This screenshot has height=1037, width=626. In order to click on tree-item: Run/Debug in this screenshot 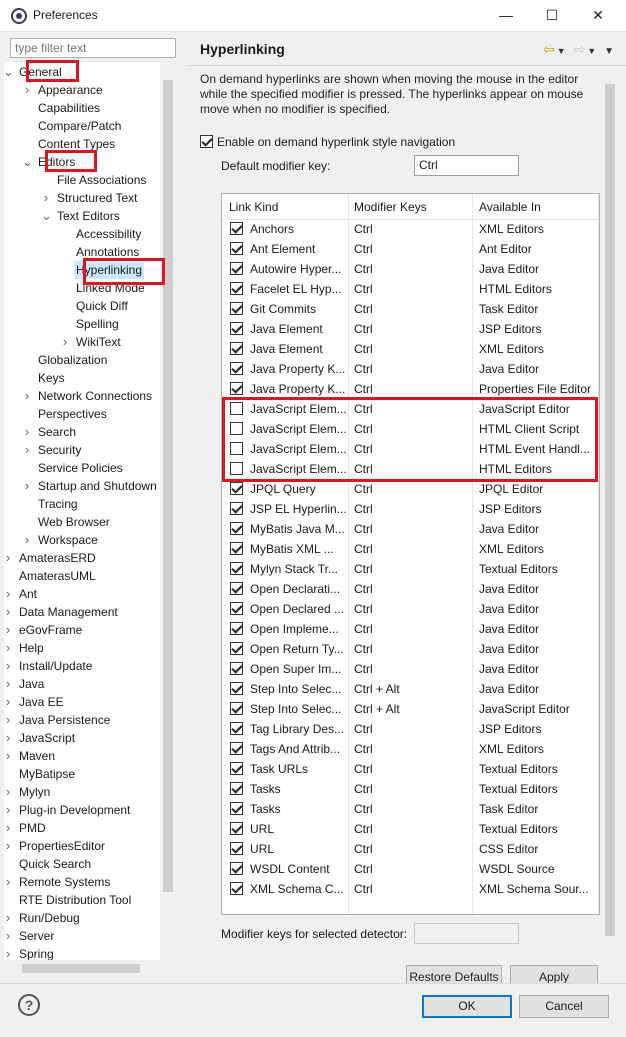, I will do `click(49, 918)`.